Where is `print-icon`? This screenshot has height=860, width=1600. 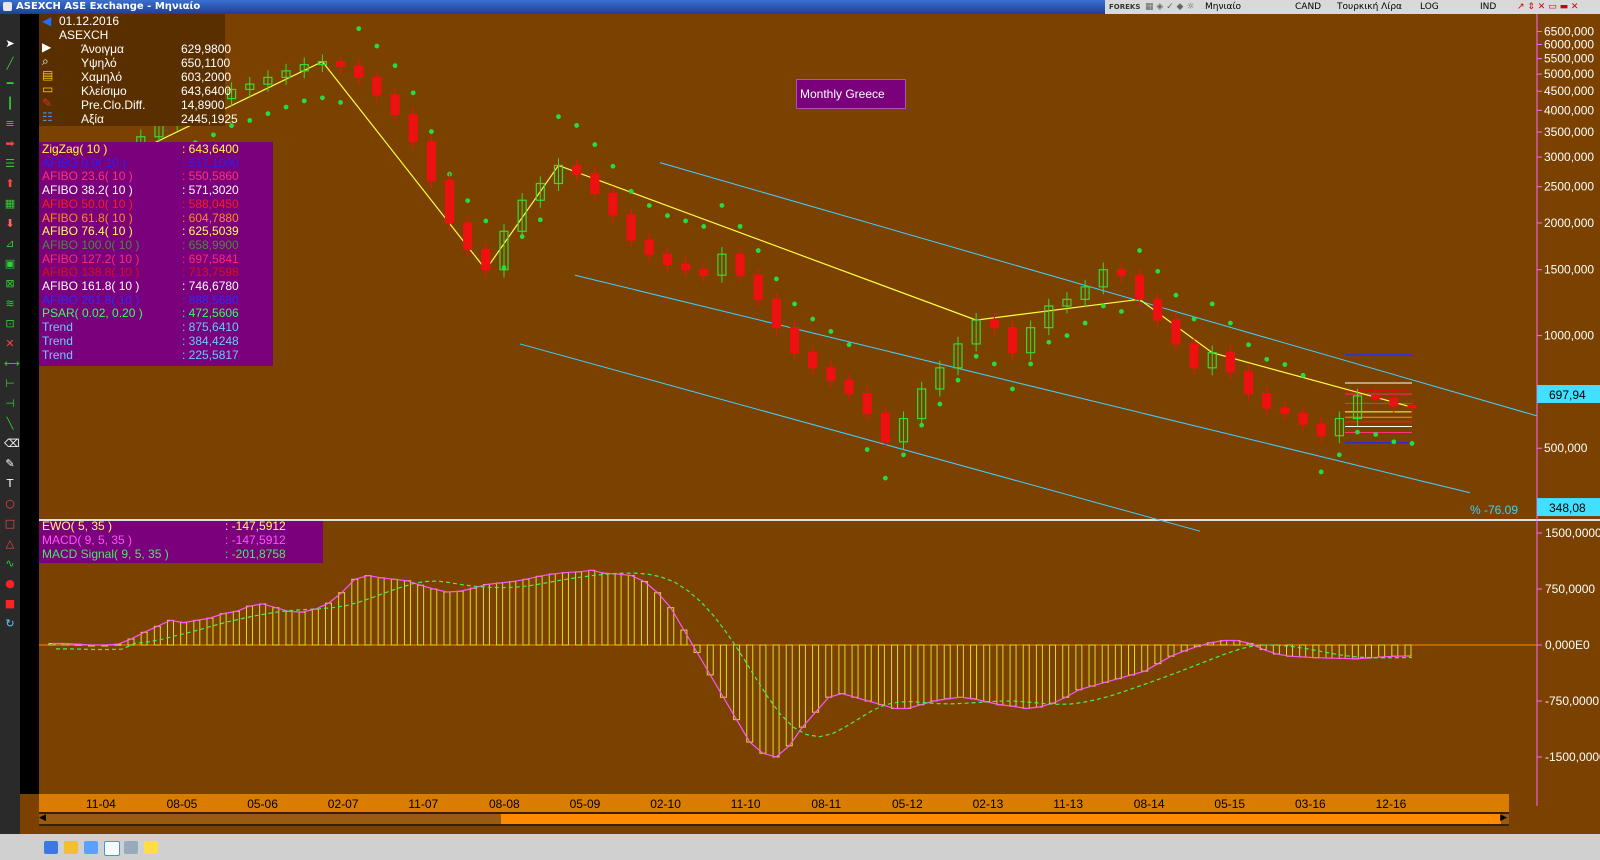
print-icon is located at coordinates (91, 847).